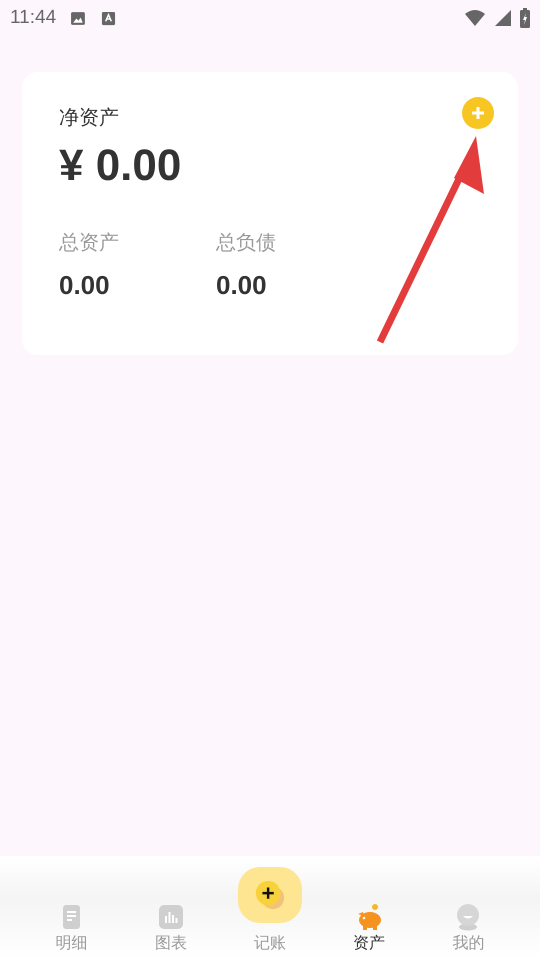 This screenshot has width=540, height=960. Describe the element at coordinates (246, 242) in the screenshot. I see `stat-label: 总负债` at that location.